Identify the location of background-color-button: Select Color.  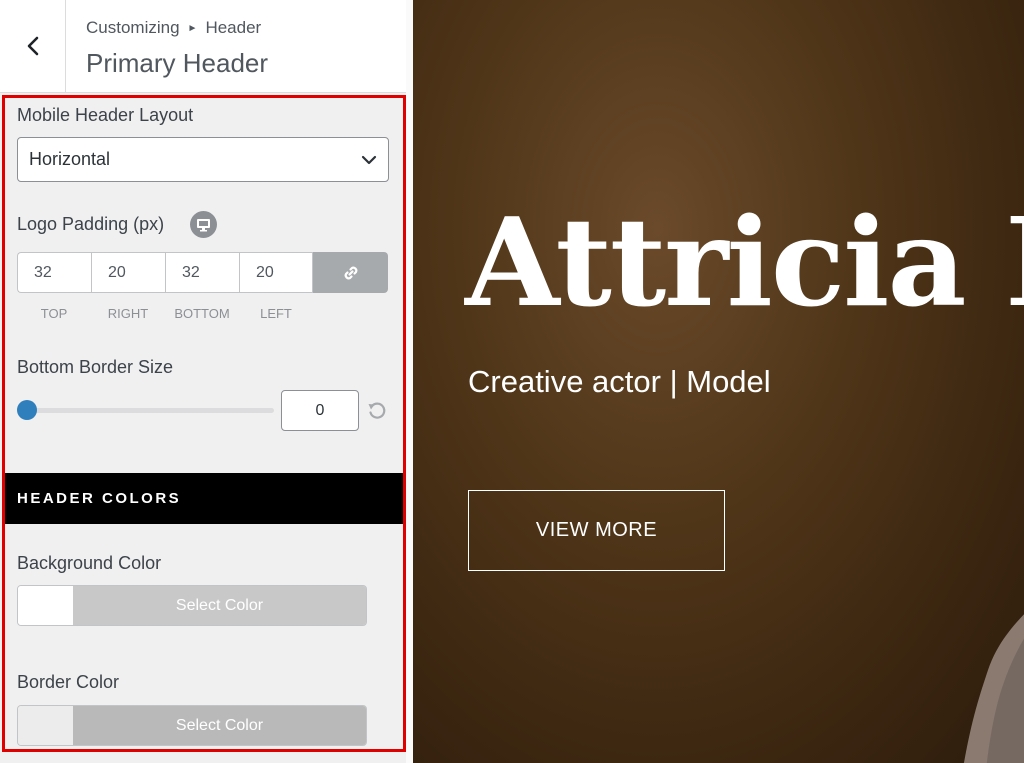
(192, 605).